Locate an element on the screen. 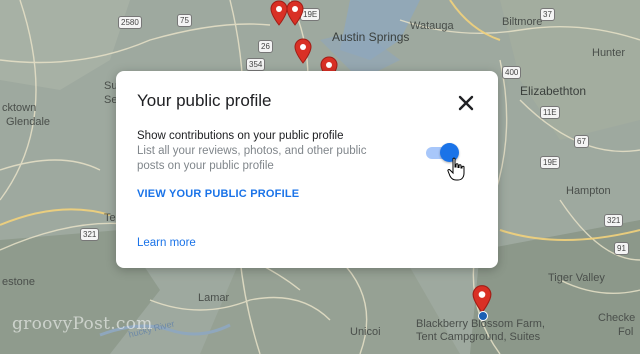  map-place-label: Tent Campground, Suites is located at coordinates (478, 337).